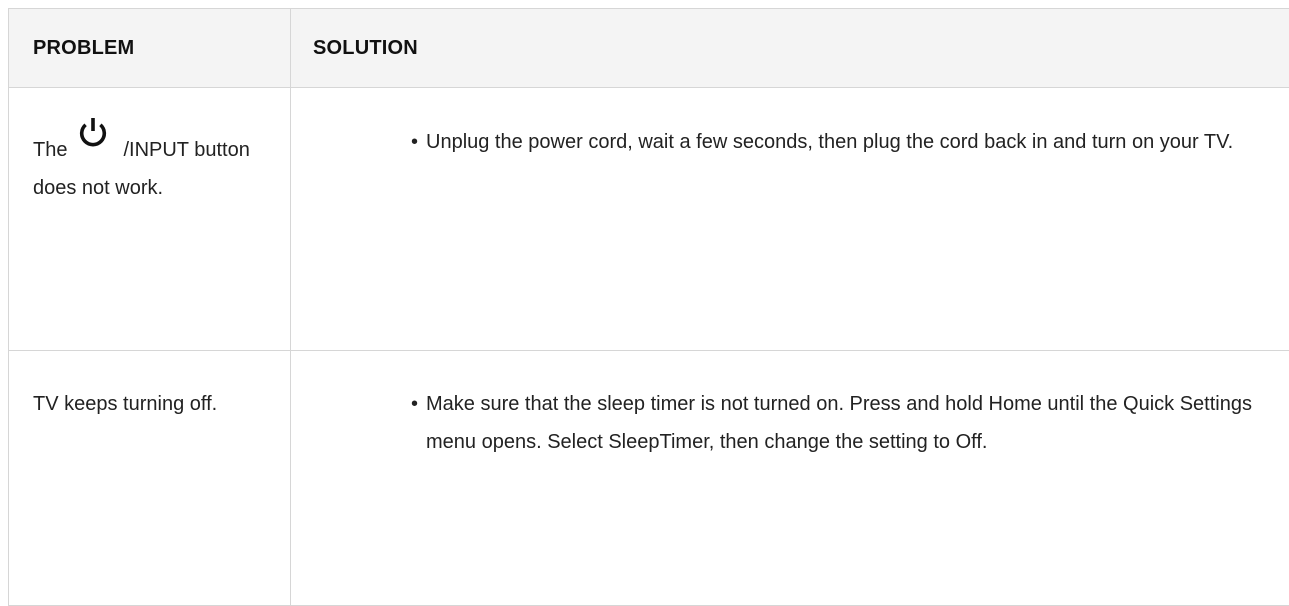 The width and height of the screenshot is (1289, 606). I want to click on table-header-row: PROBLEM SOLUTION, so click(649, 48).